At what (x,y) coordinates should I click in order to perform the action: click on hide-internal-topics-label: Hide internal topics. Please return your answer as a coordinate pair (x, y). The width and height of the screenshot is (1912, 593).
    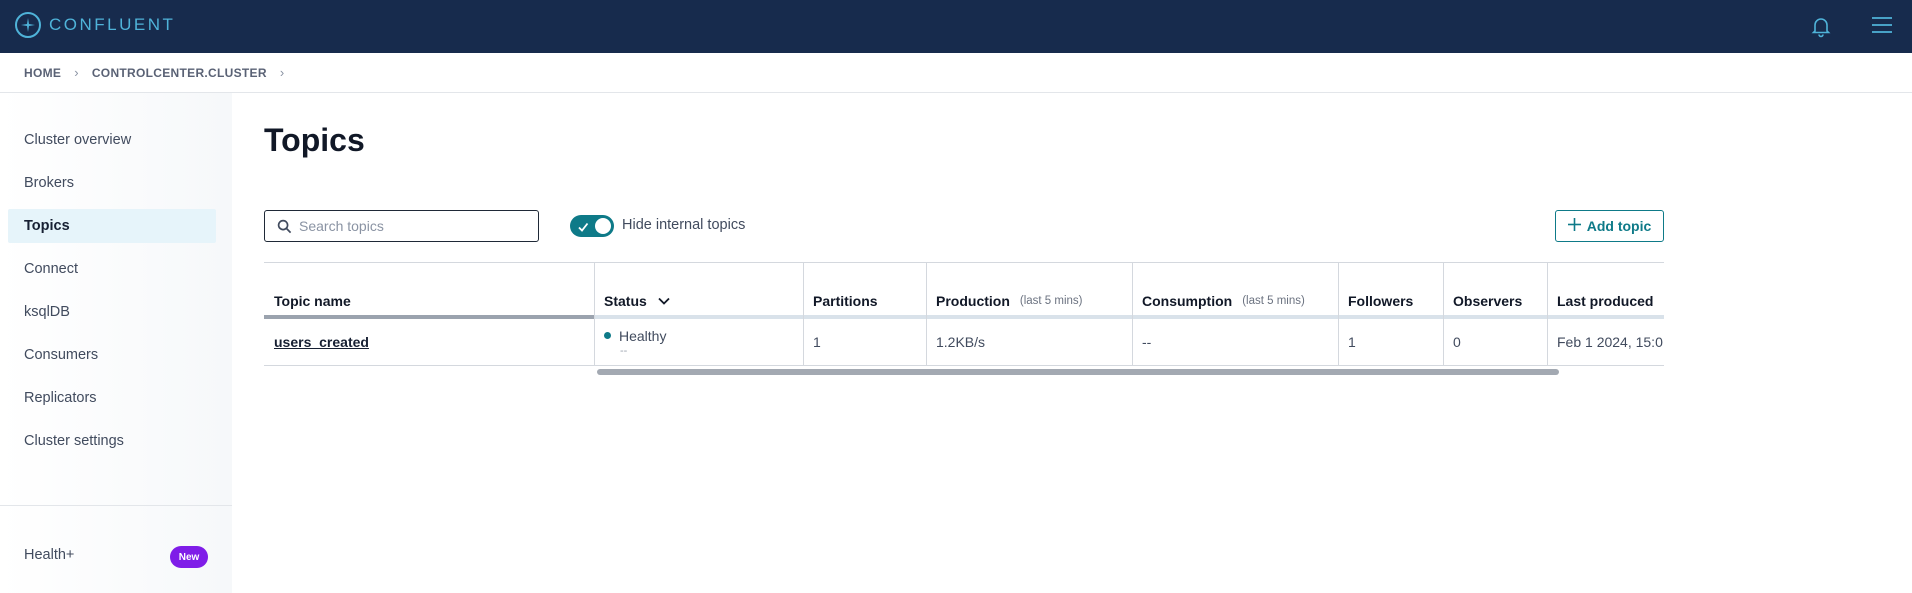
    Looking at the image, I should click on (684, 225).